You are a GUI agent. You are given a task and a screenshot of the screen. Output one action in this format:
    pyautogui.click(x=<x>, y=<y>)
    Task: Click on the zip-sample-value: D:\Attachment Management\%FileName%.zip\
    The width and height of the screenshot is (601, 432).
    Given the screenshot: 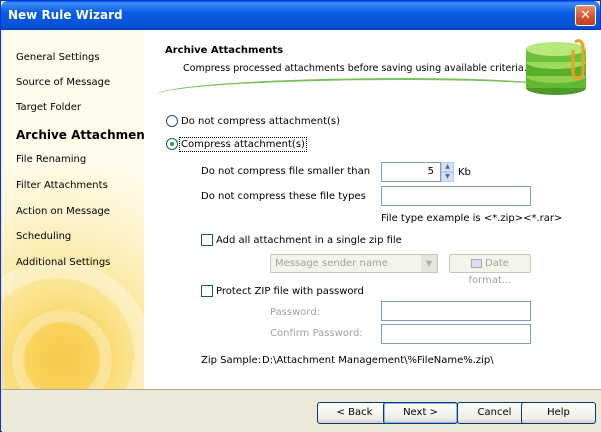 What is the action you would take?
    pyautogui.click(x=378, y=360)
    